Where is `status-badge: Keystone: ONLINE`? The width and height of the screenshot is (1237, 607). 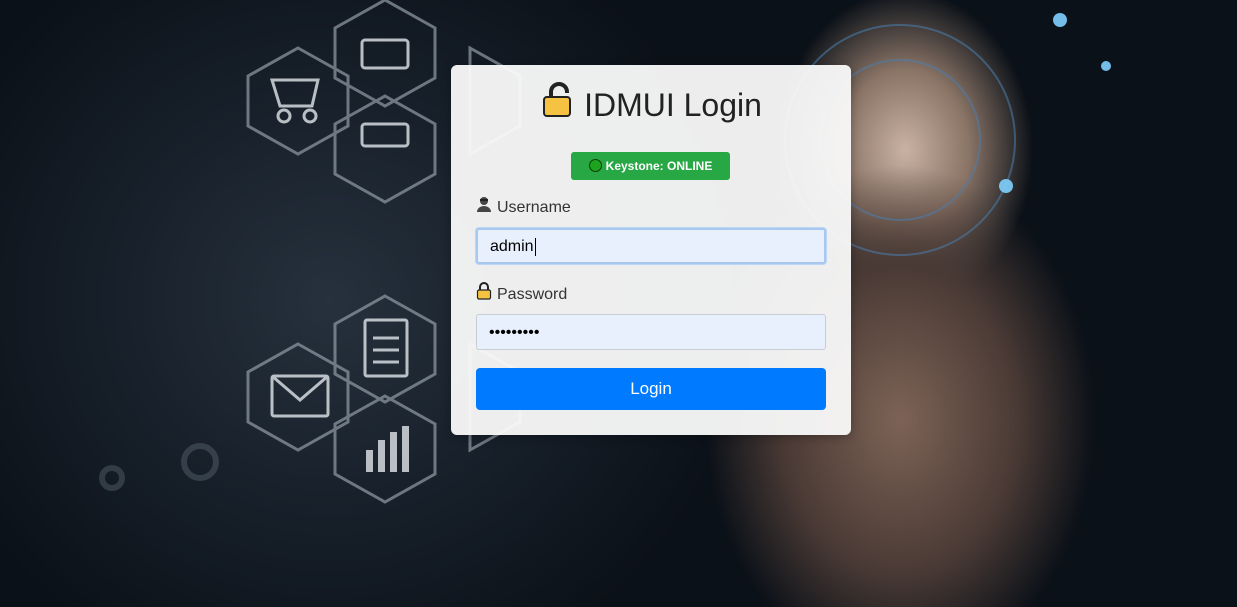
status-badge: Keystone: ONLINE is located at coordinates (650, 166).